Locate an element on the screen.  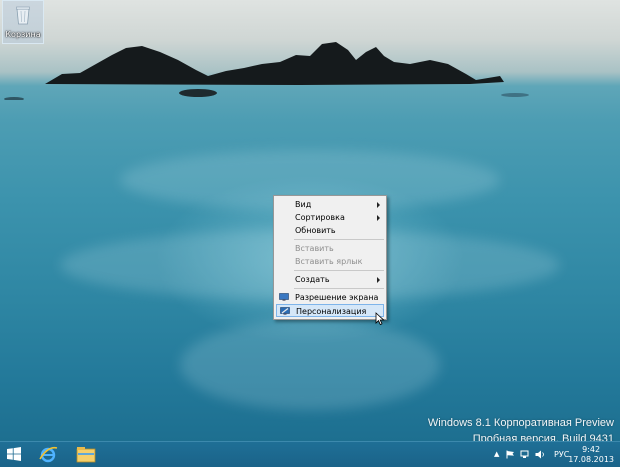
network-icon is located at coordinates (525, 454).